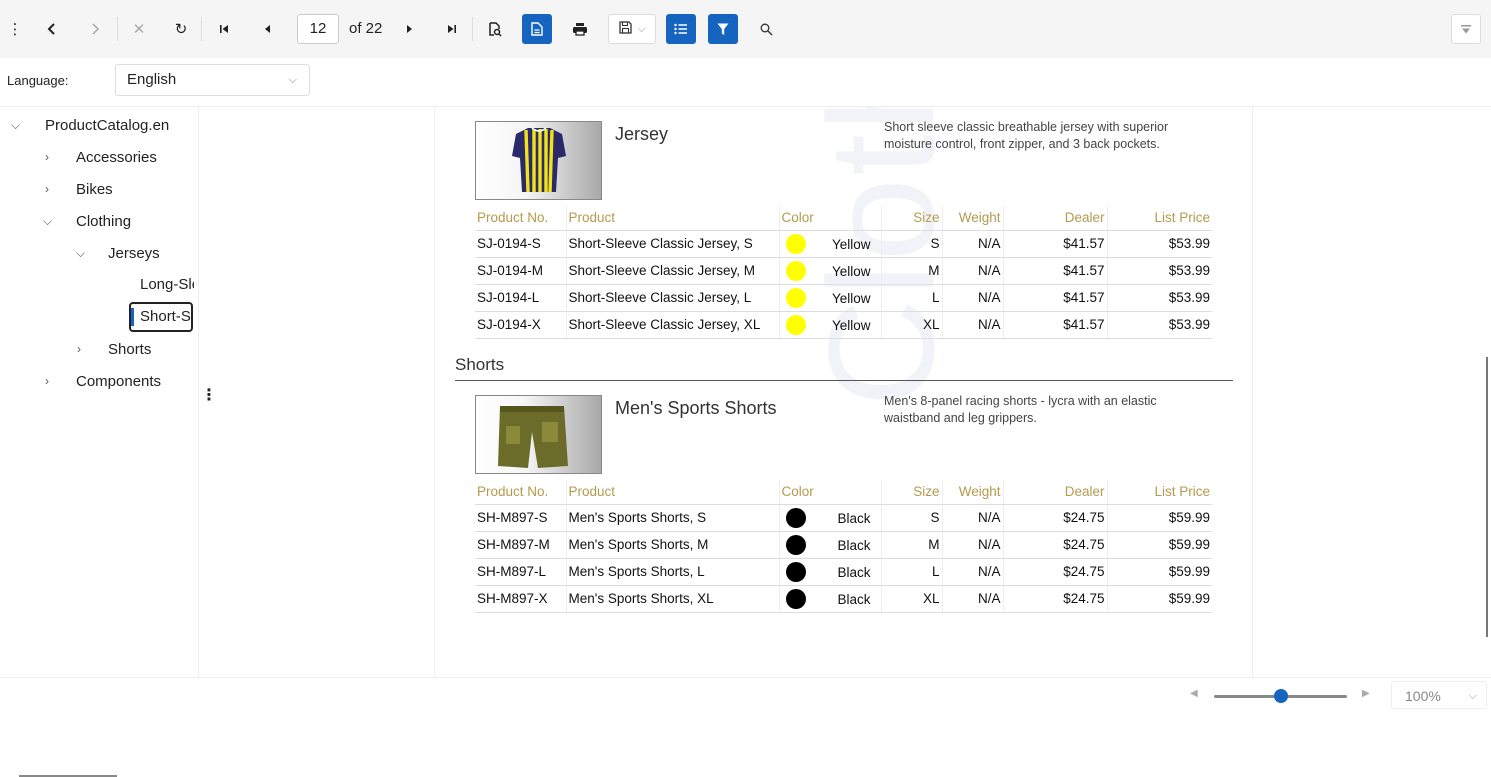 This screenshot has width=1491, height=777. I want to click on color-name: Black, so click(854, 545).